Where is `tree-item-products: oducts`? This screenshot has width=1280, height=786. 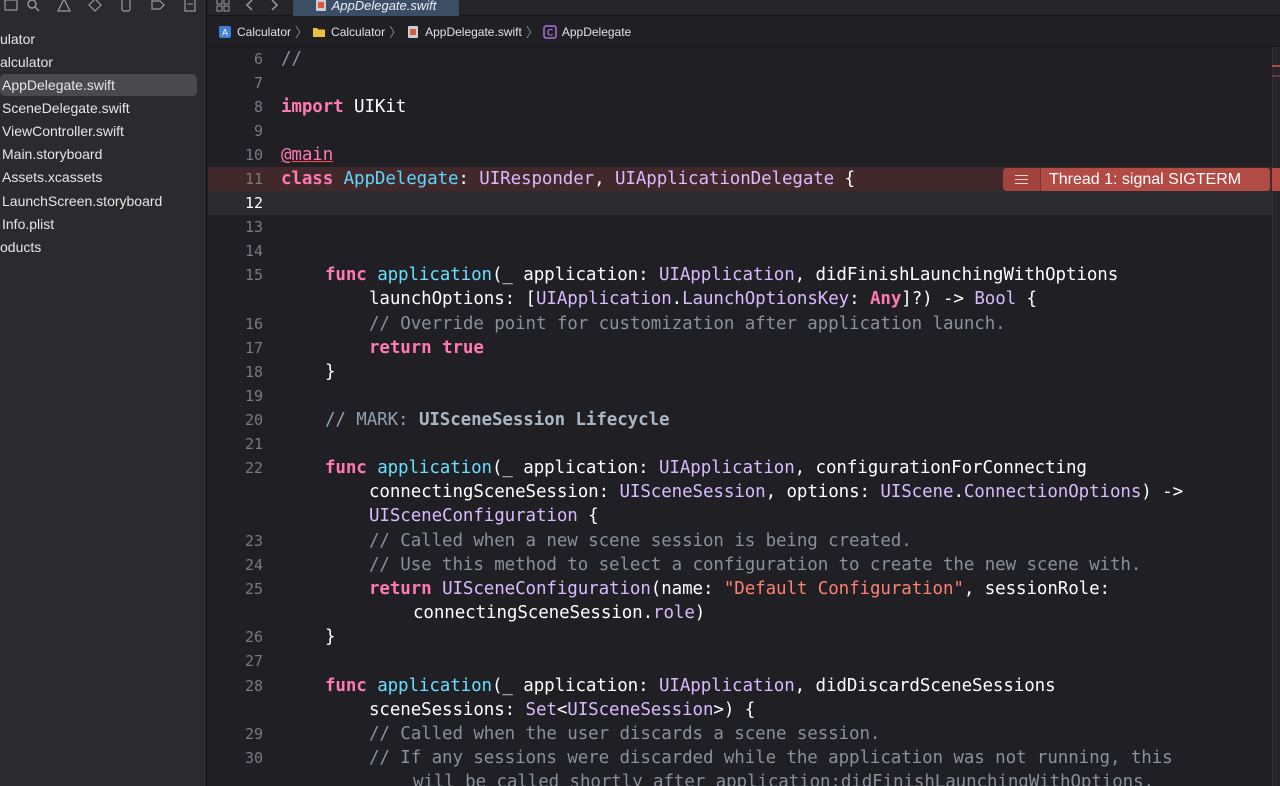 tree-item-products: oducts is located at coordinates (20, 247).